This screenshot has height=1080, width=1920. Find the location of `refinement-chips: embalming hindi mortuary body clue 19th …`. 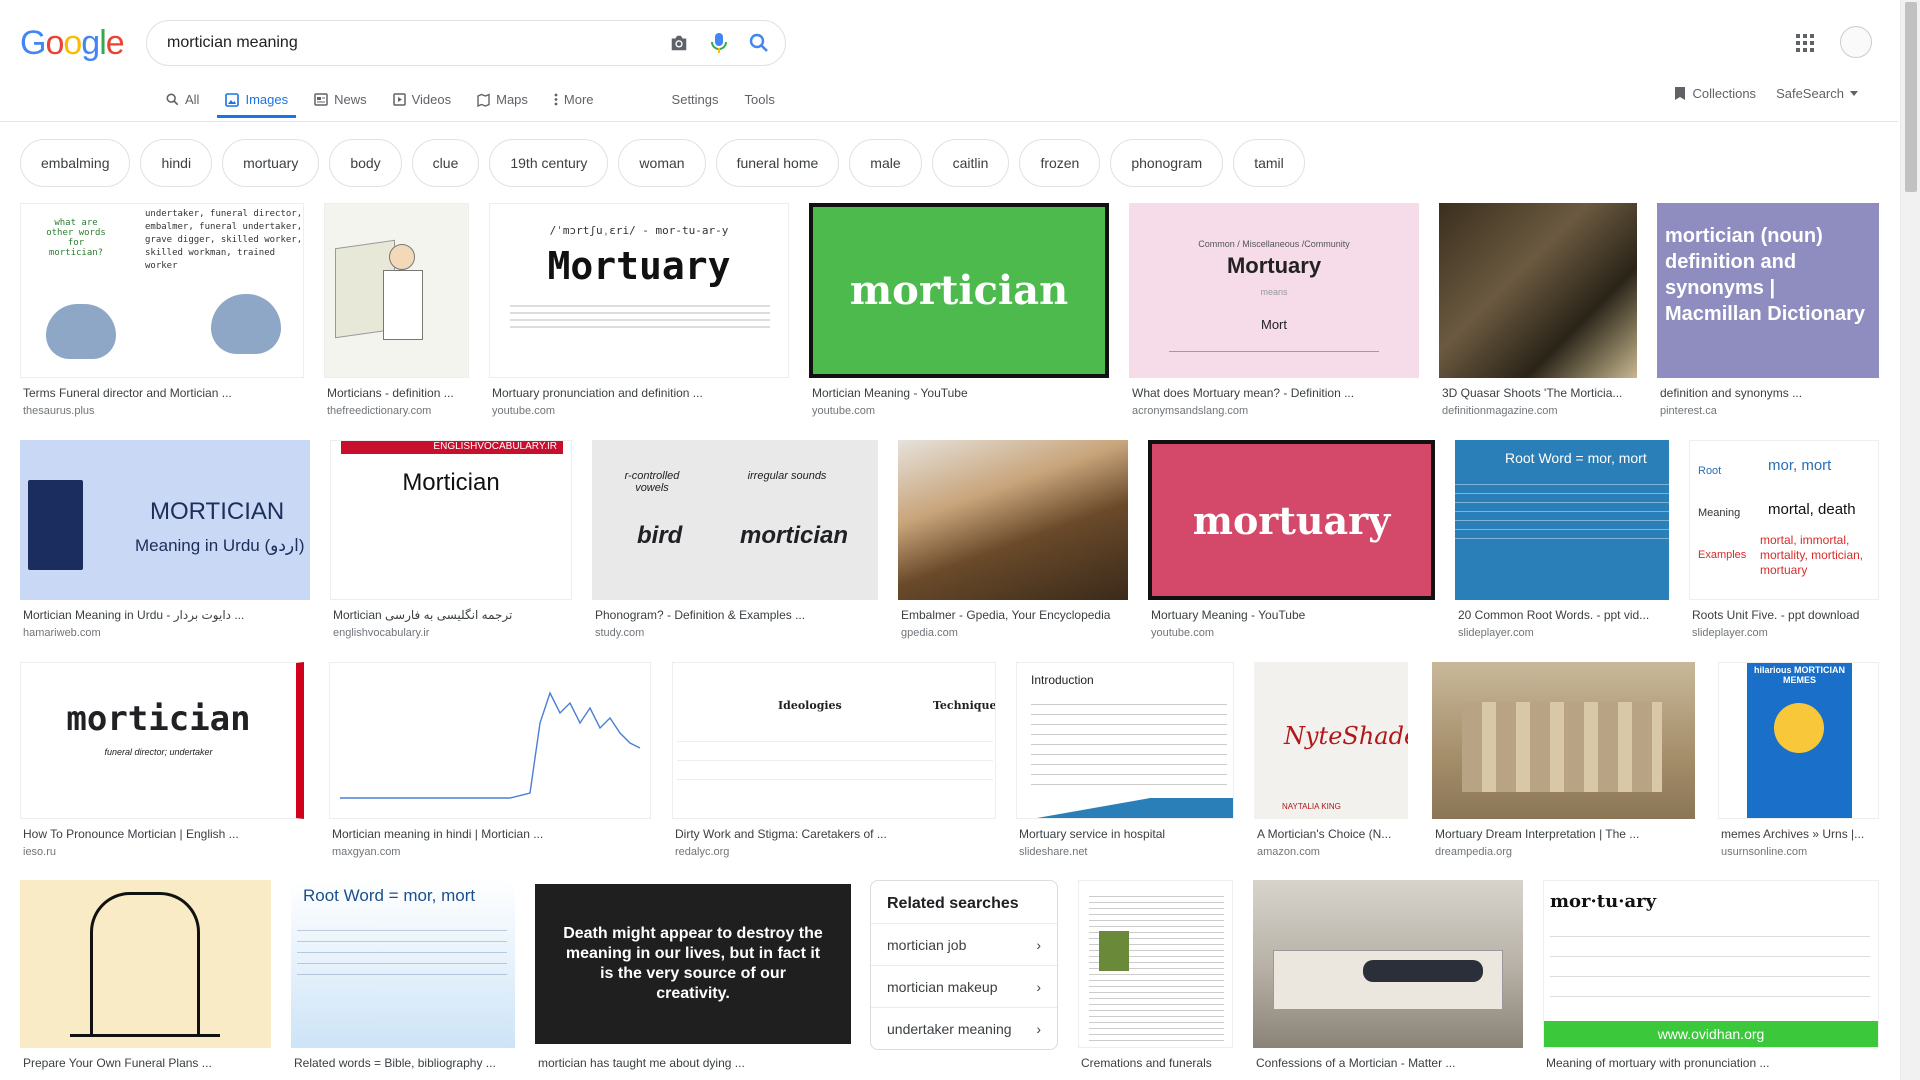

refinement-chips: embalming hindi mortuary body clue 19th … is located at coordinates (662, 163).